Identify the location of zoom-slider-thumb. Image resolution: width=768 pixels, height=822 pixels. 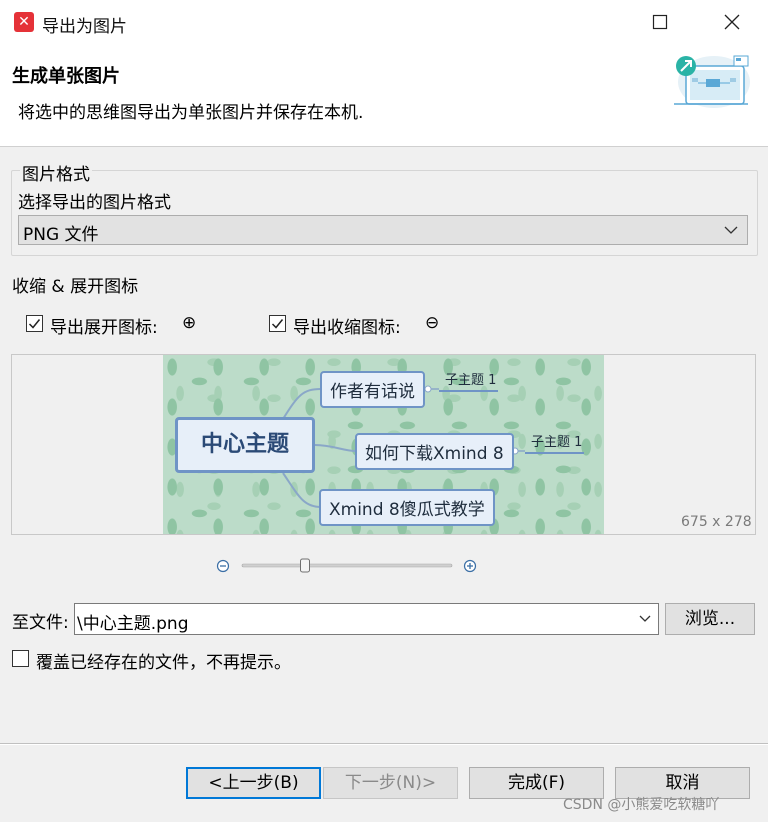
(305, 565).